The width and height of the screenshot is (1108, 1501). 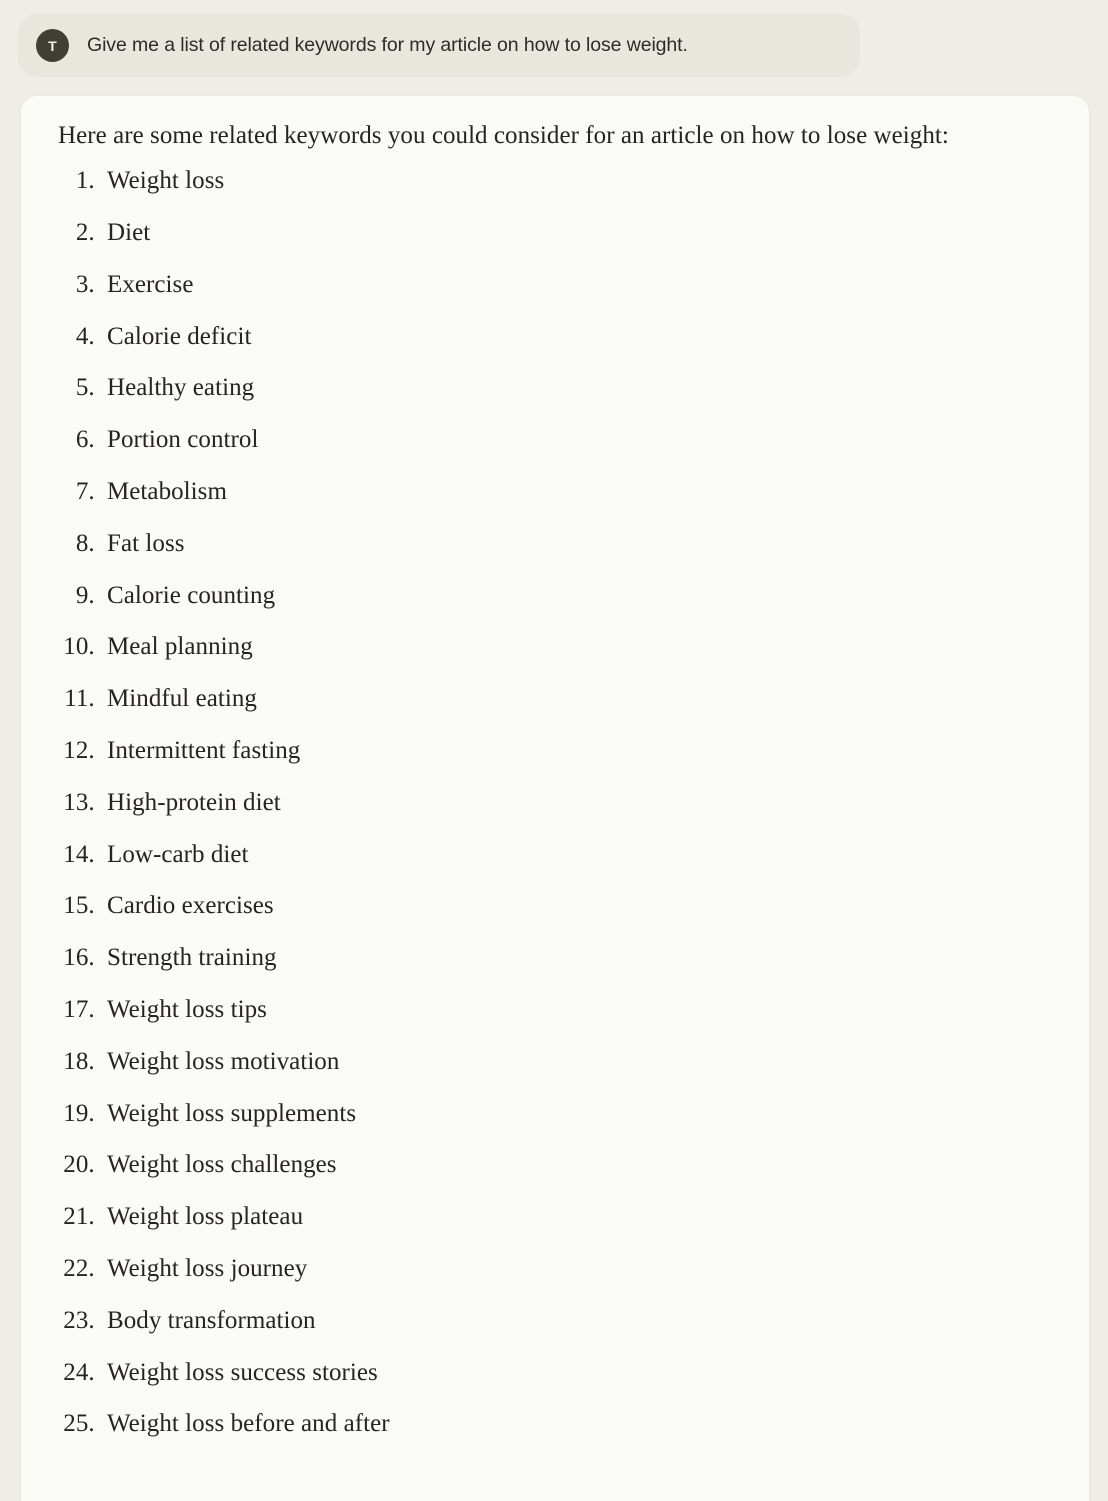 What do you see at coordinates (581, 348) in the screenshot?
I see `keyword-list-item: Calorie deficit` at bounding box center [581, 348].